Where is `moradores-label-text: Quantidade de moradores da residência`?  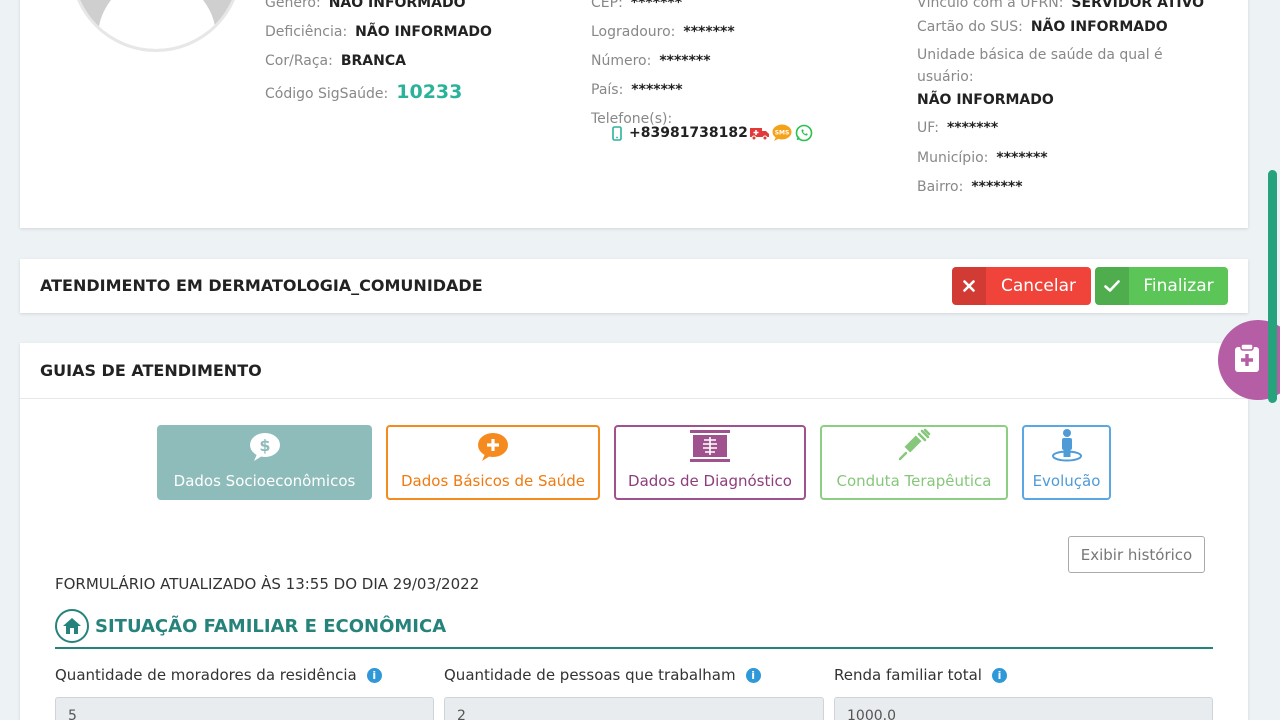 moradores-label-text: Quantidade de moradores da residência is located at coordinates (206, 675).